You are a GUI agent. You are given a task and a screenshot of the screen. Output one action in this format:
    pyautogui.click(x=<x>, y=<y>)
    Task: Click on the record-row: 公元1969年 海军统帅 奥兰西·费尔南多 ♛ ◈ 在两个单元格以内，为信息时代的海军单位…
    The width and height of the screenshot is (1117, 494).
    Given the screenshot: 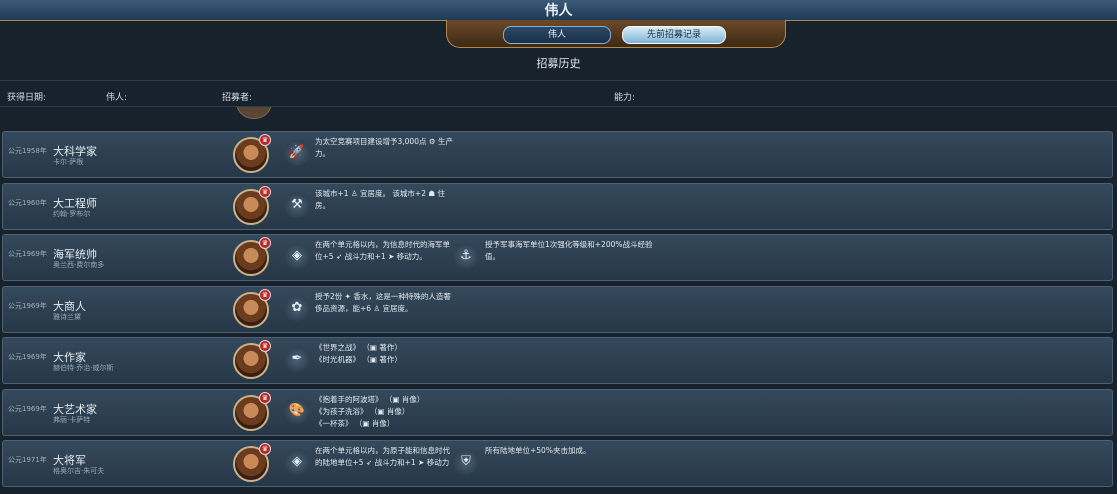 What is the action you would take?
    pyautogui.click(x=557, y=257)
    